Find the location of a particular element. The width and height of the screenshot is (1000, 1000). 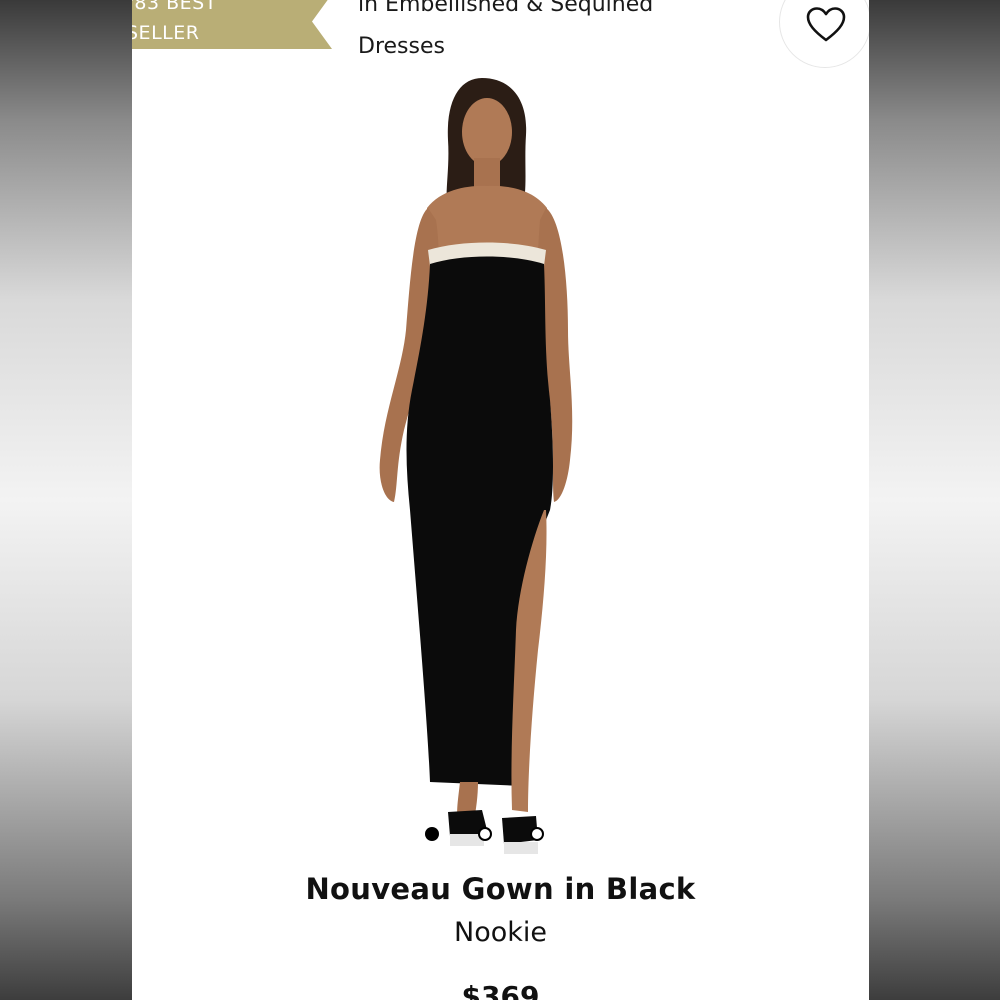

badge-label-text: SELLER is located at coordinates (166, 33).